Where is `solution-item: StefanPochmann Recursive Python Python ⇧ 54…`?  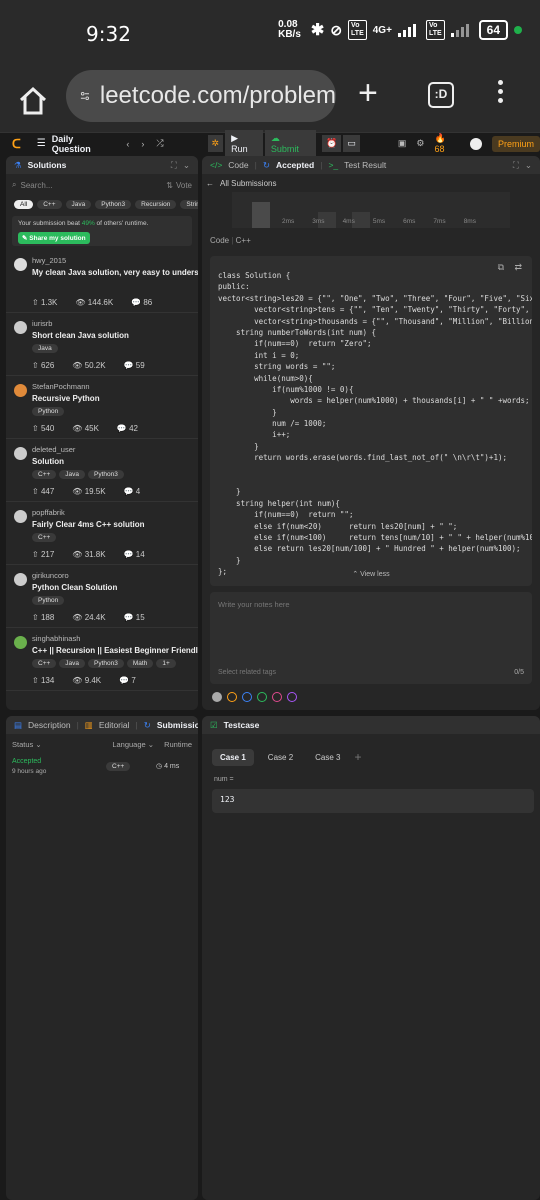
solution-item: StefanPochmann Recursive Python Python ⇧ 54… is located at coordinates (102, 407).